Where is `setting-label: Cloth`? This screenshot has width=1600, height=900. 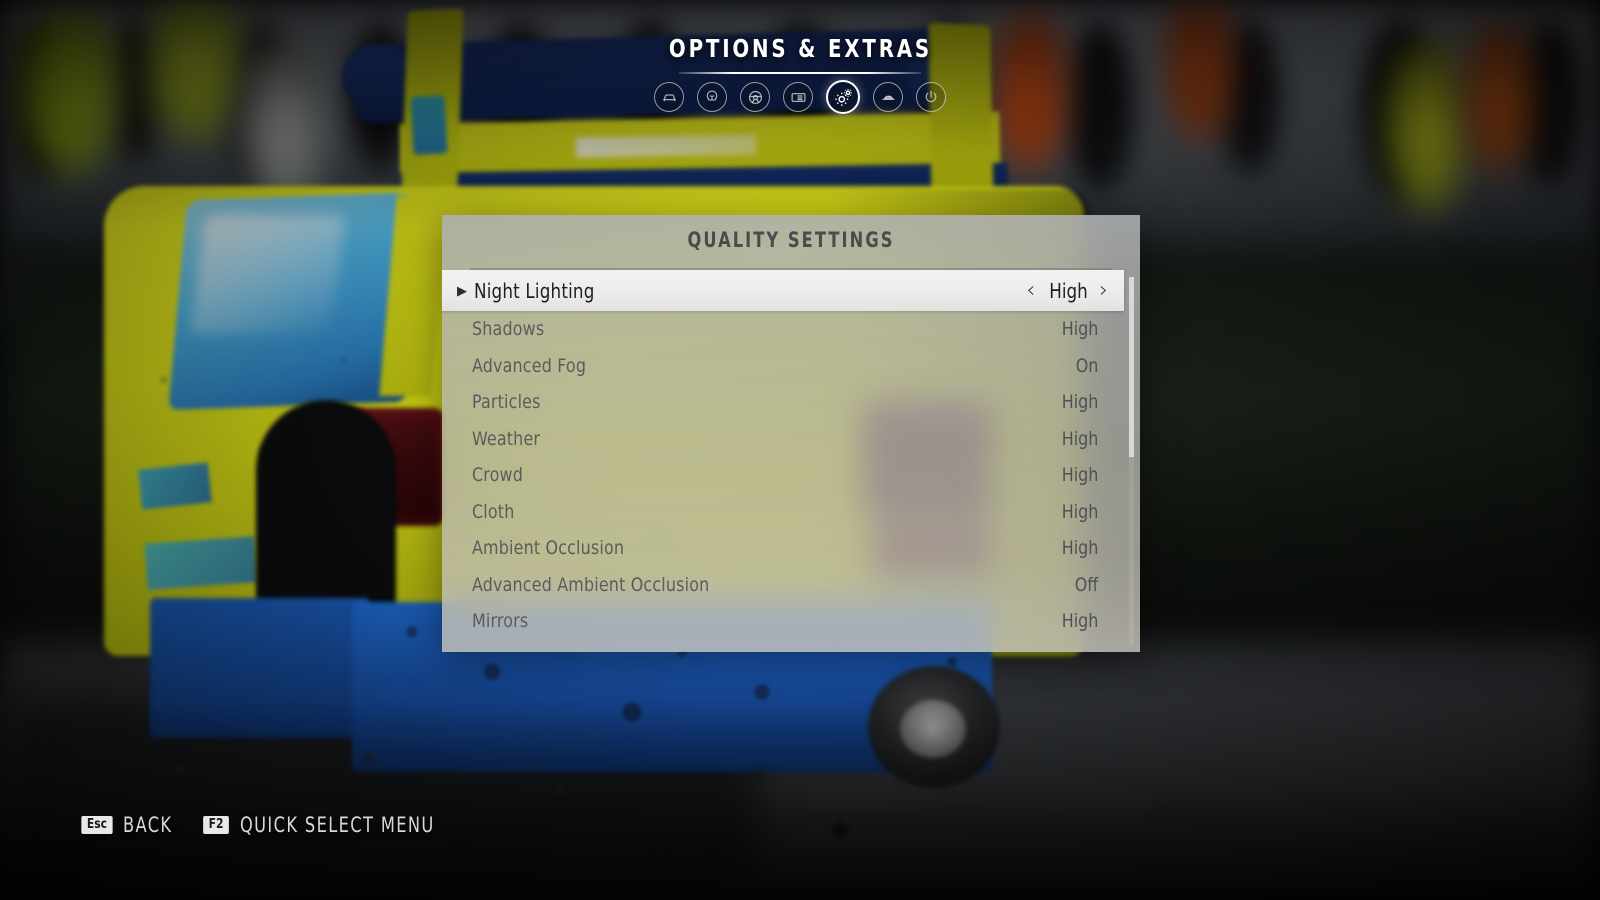
setting-label: Cloth is located at coordinates (493, 511).